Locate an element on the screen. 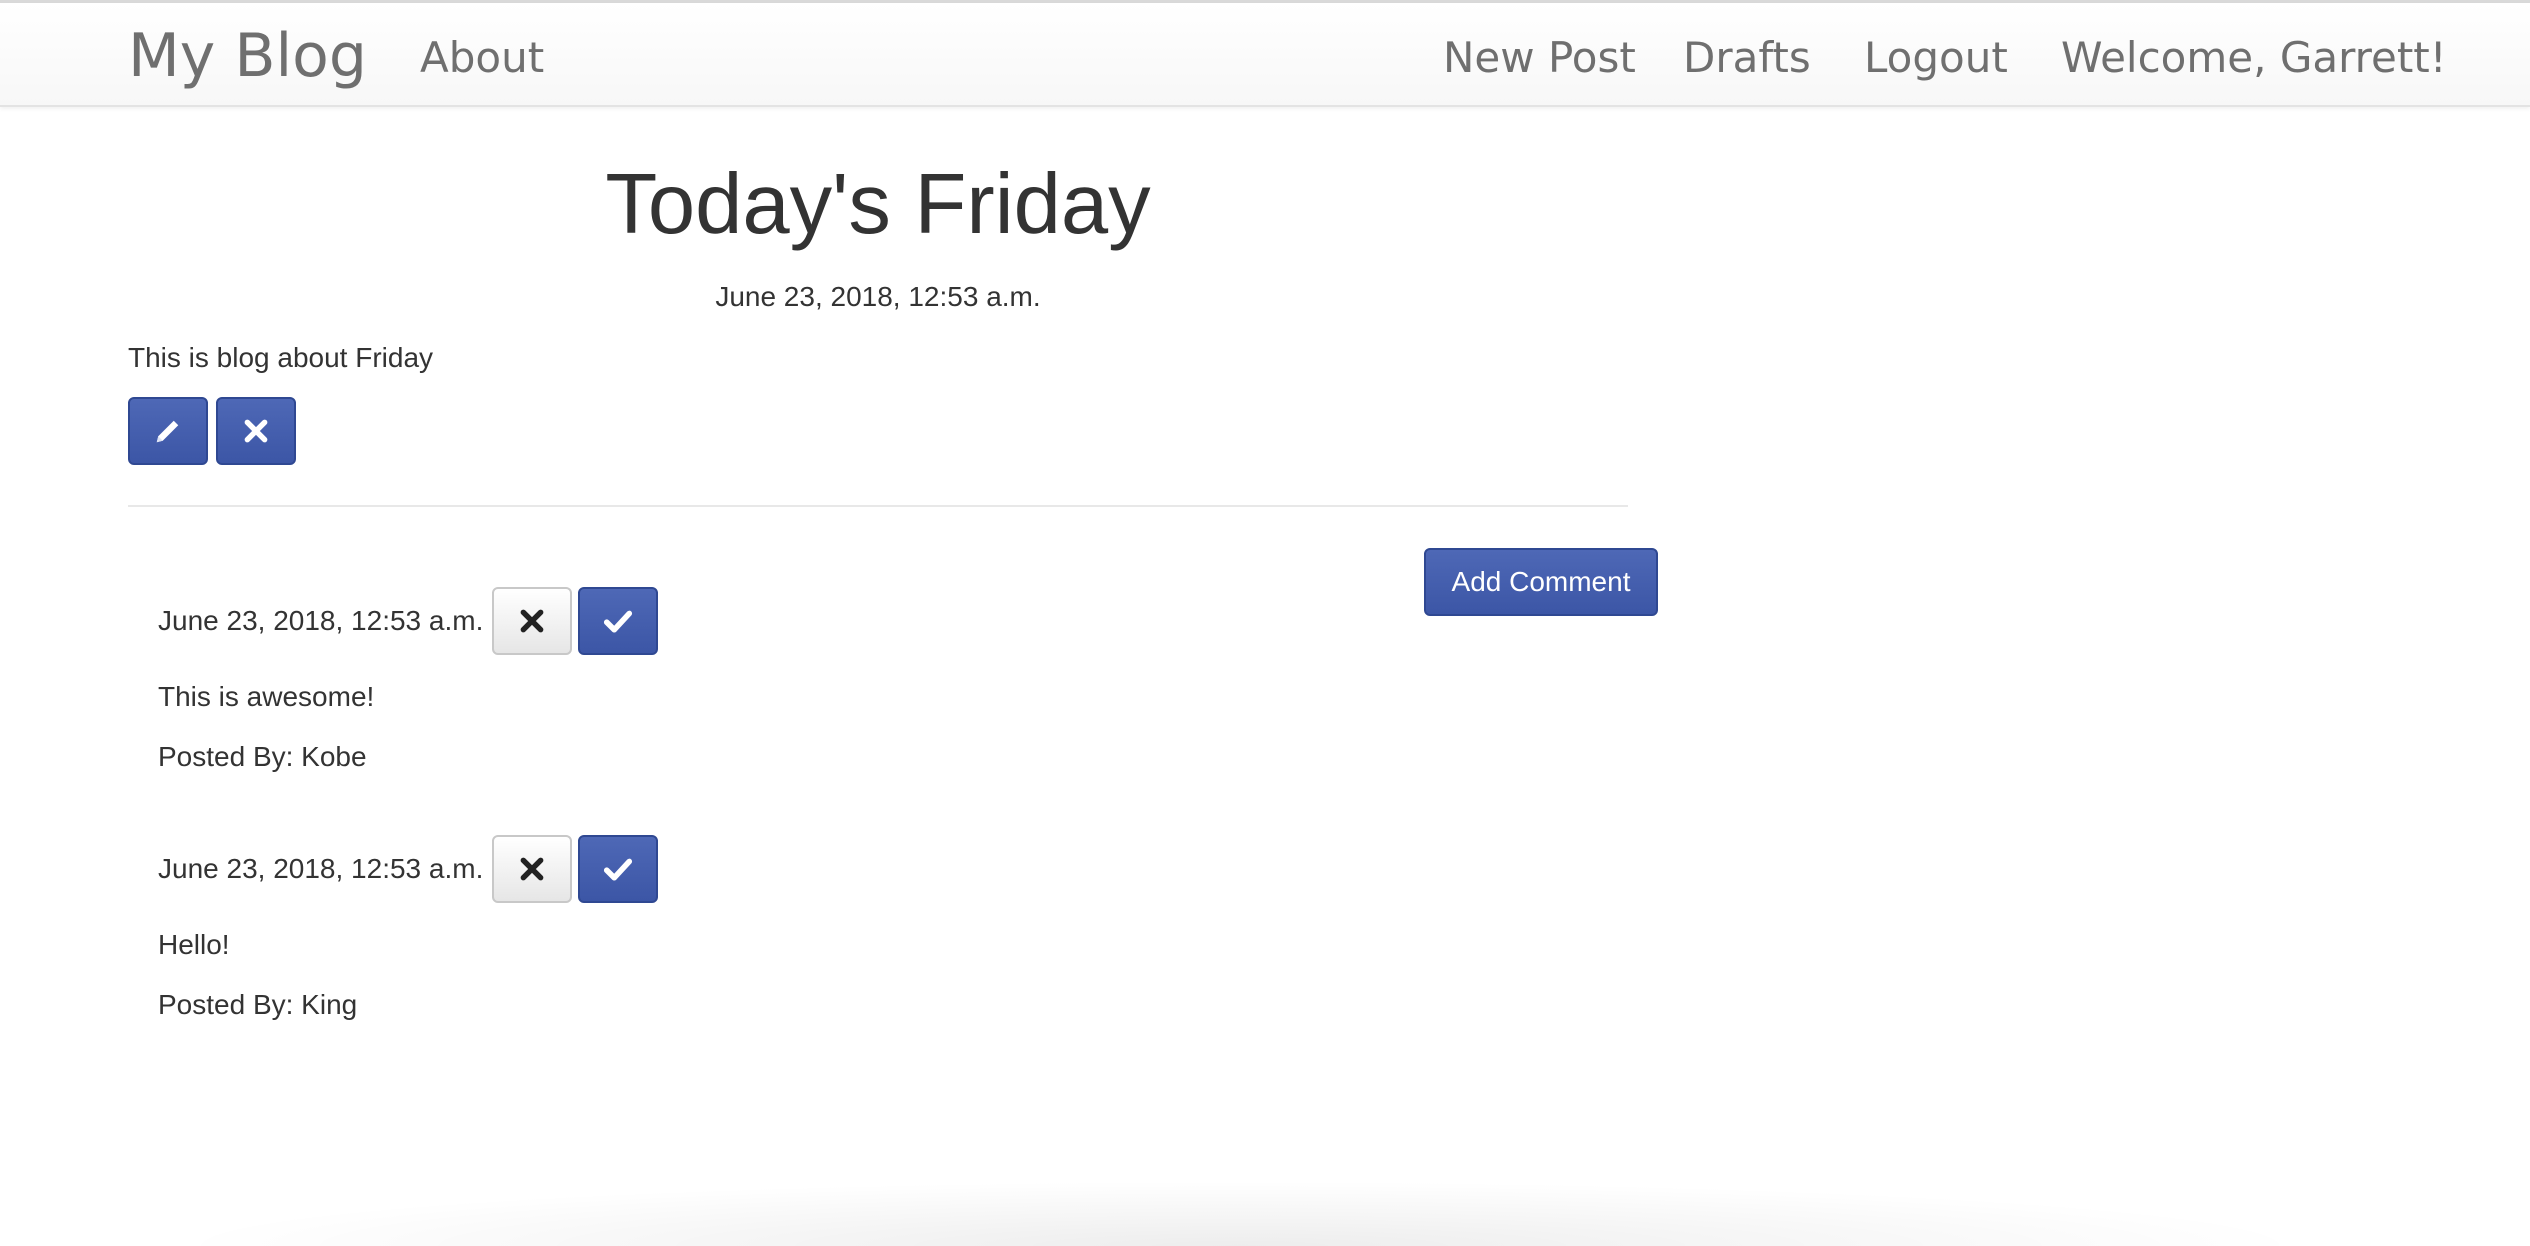  edit-post-button is located at coordinates (168, 431).